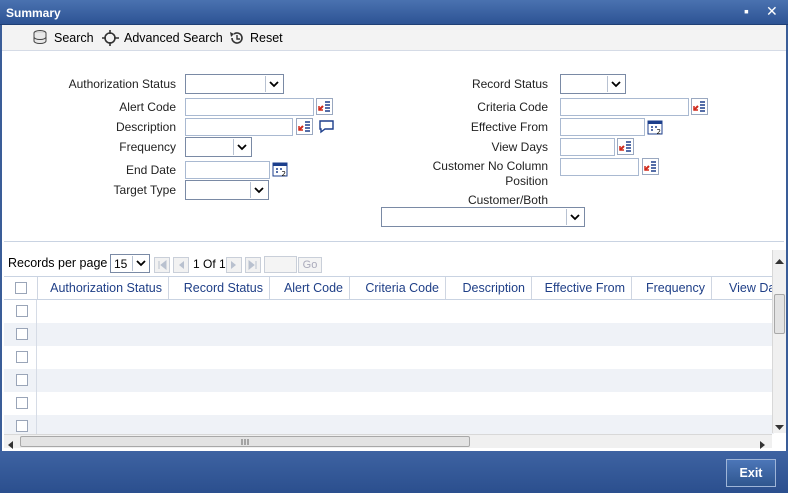  Describe the element at coordinates (209, 264) in the screenshot. I see `page-info: 1 Of 1` at that location.